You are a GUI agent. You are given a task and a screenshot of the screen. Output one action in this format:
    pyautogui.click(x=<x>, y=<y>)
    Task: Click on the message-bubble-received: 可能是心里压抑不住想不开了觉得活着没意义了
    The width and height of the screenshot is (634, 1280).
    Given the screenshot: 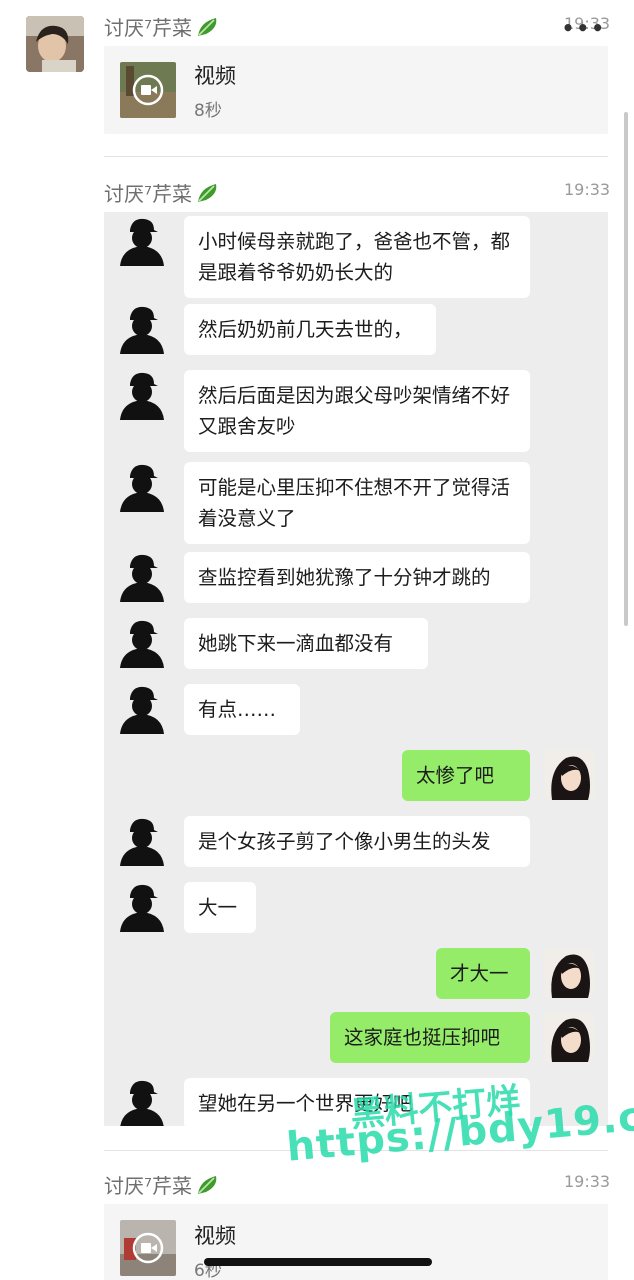 What is the action you would take?
    pyautogui.click(x=357, y=503)
    